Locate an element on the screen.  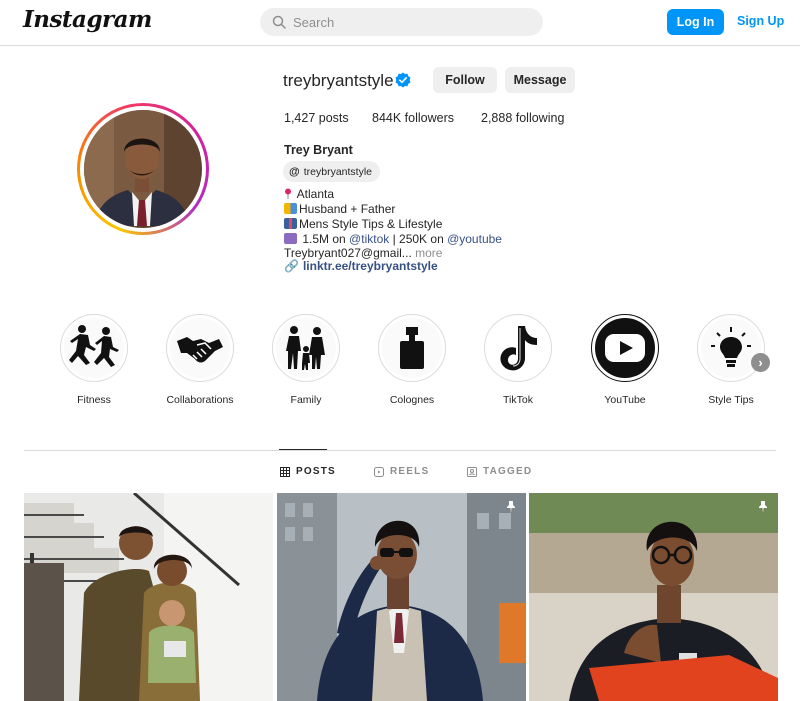
tagged-icon is located at coordinates (472, 471).